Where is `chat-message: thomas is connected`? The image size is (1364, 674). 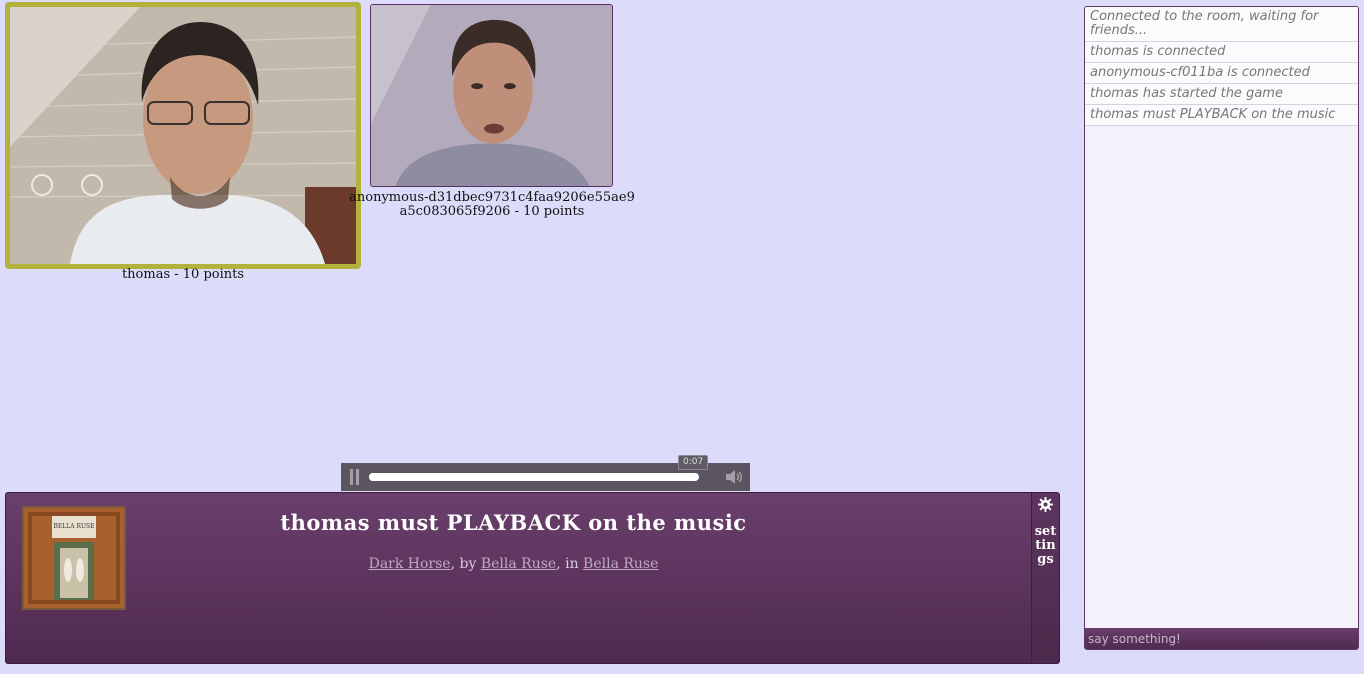 chat-message: thomas is connected is located at coordinates (1221, 52).